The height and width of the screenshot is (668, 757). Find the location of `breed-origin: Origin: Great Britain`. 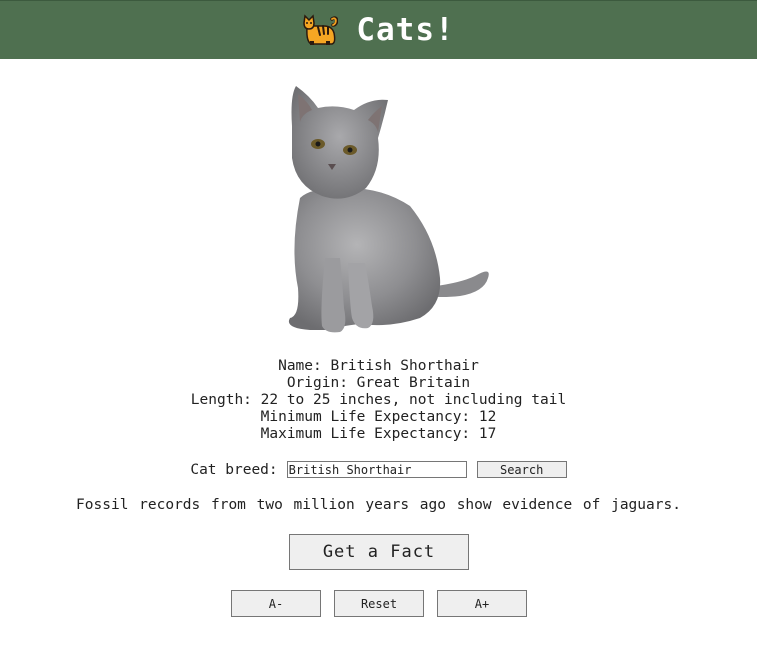

breed-origin: Origin: Great Britain is located at coordinates (378, 383).